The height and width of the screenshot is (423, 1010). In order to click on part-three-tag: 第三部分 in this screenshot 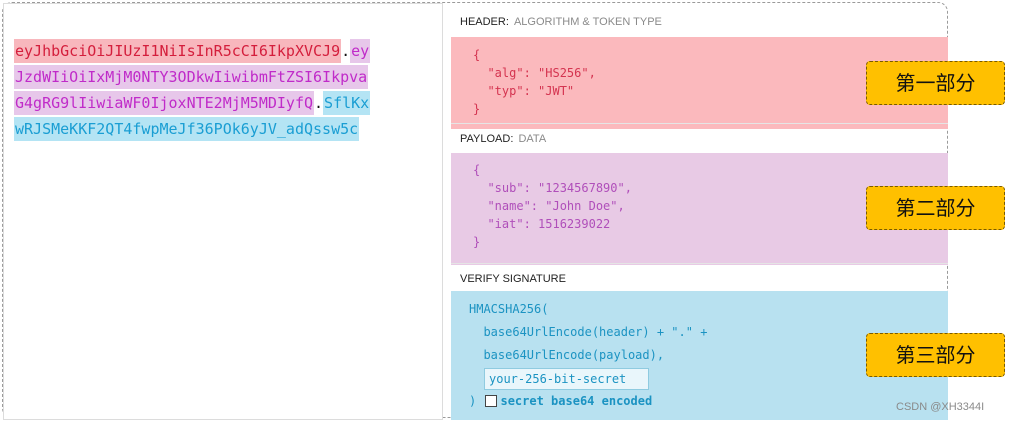, I will do `click(935, 355)`.